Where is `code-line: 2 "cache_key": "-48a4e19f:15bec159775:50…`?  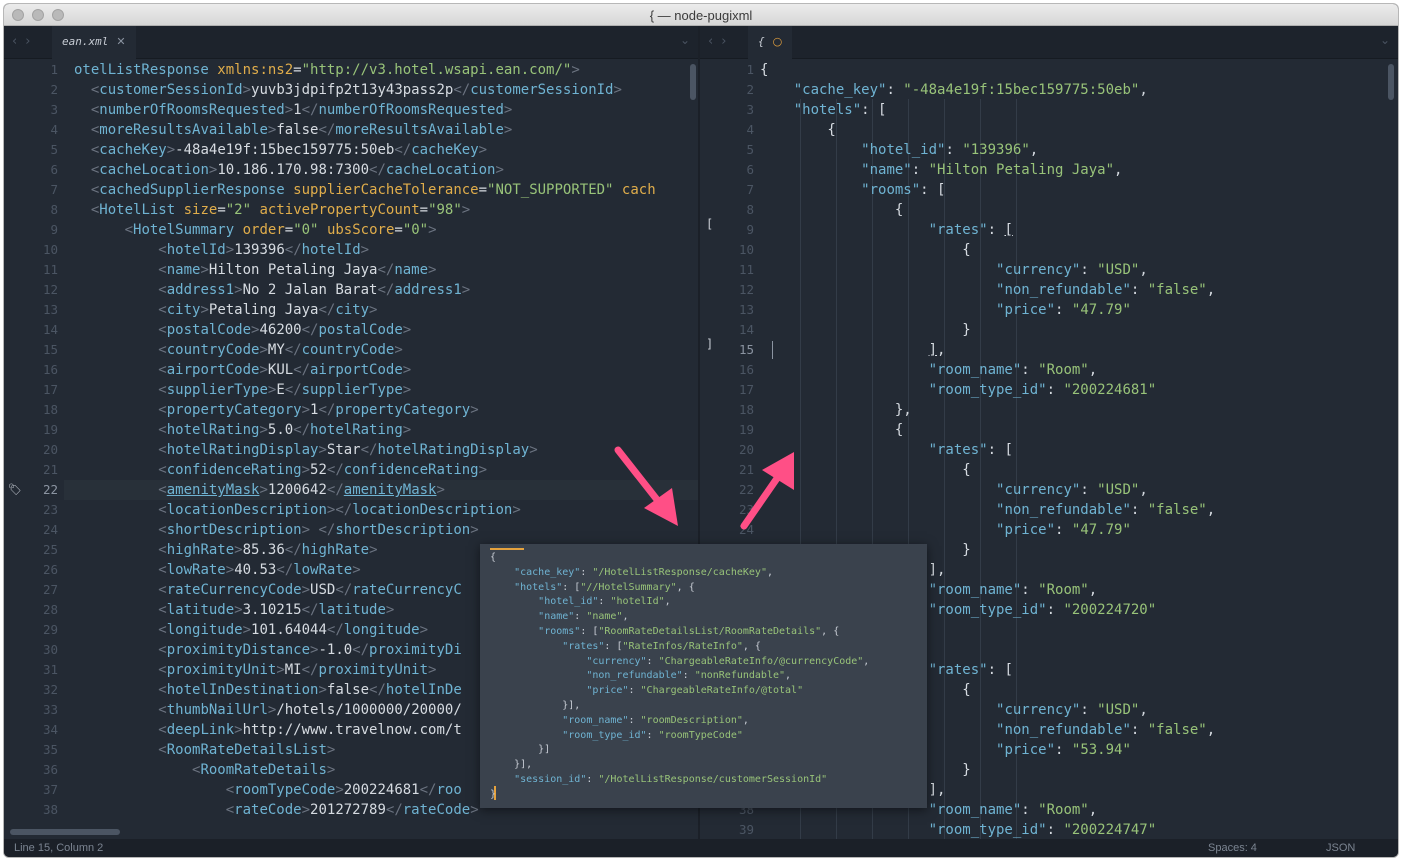 code-line: 2 "cache_key": "-48a4e19f:15bec159775:50… is located at coordinates (1049, 90).